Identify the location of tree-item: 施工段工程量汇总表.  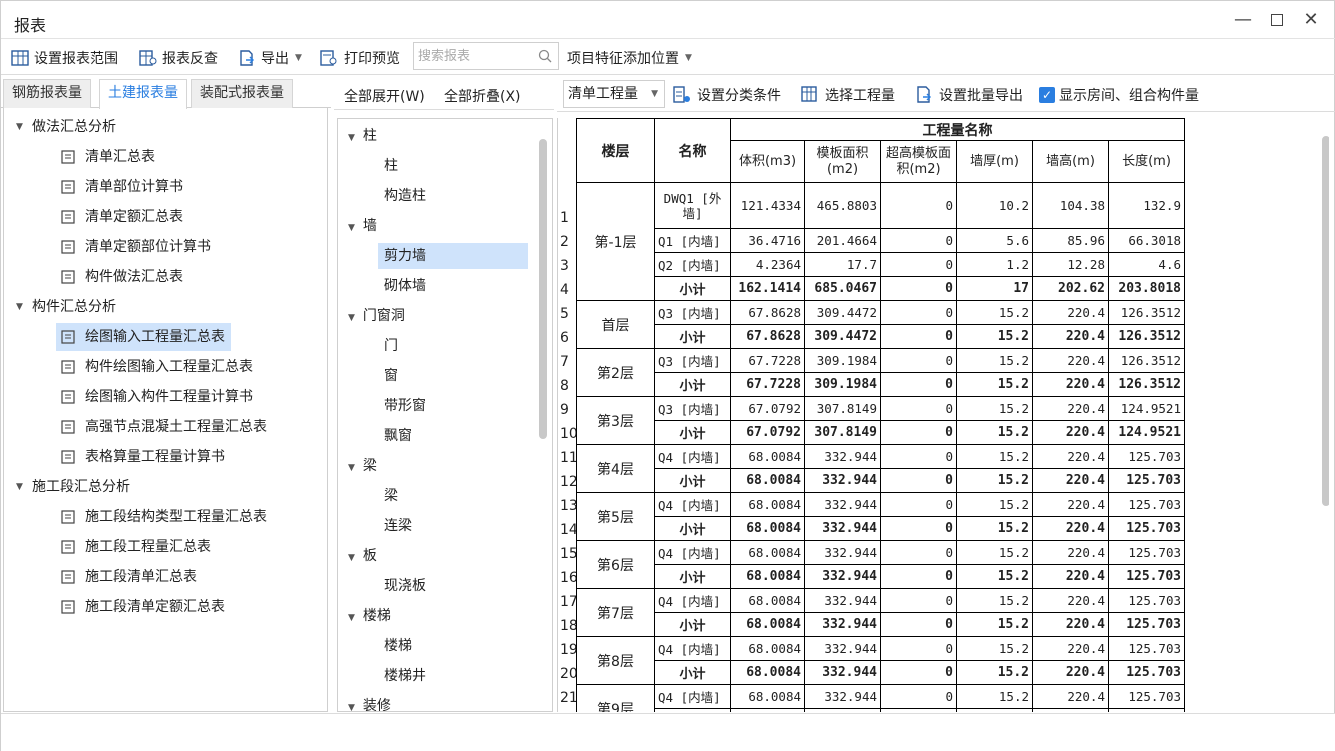
(136, 547).